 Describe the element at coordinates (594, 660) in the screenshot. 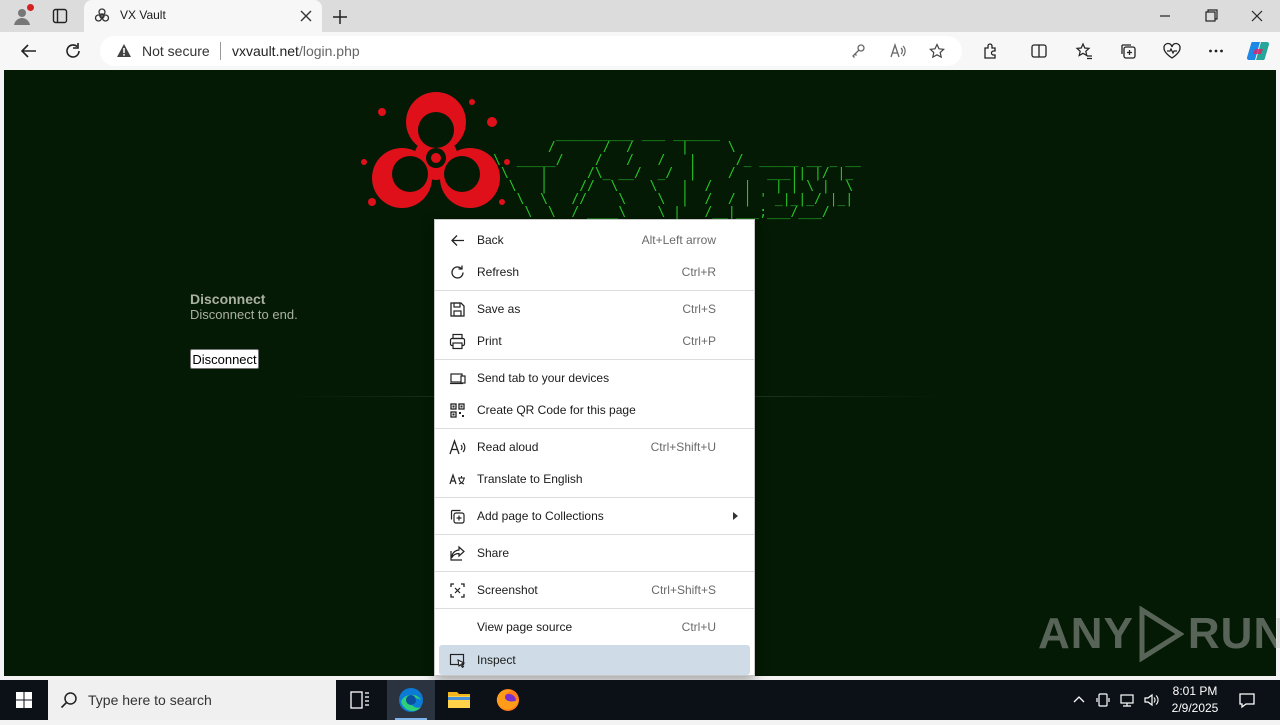

I see `menu-item-inspect: Inspect` at that location.